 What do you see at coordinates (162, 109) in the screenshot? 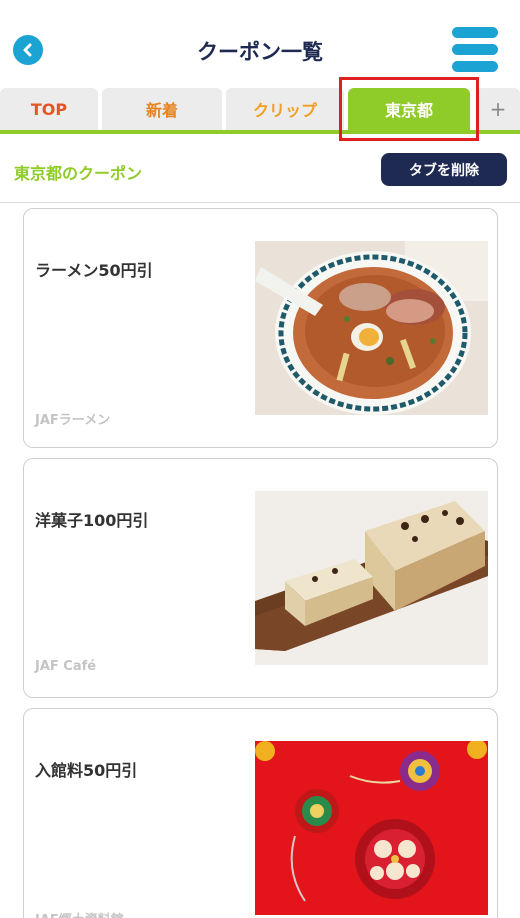
I see `tab-new: 新着` at bounding box center [162, 109].